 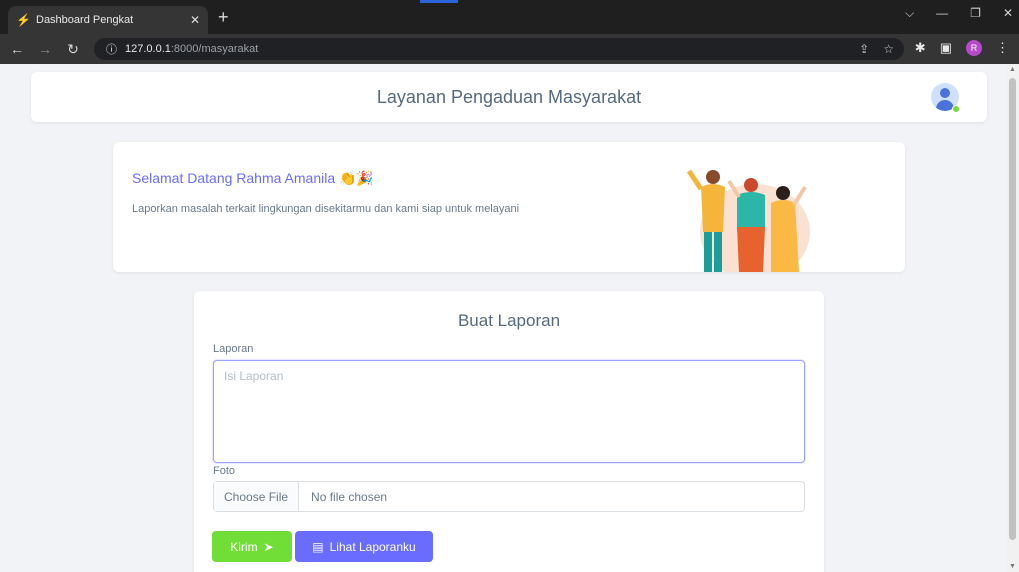 What do you see at coordinates (257, 496) in the screenshot?
I see `choose-file-button: Choose File` at bounding box center [257, 496].